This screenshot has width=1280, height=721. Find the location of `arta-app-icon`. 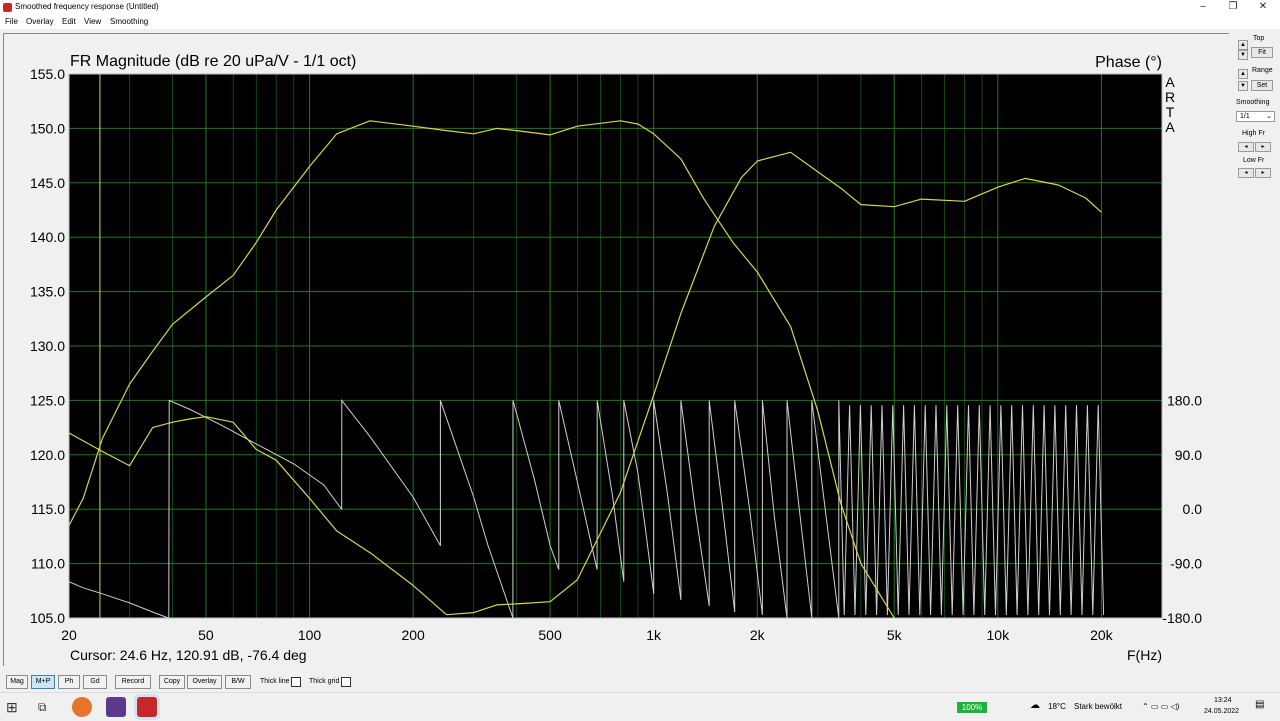

arta-app-icon is located at coordinates (7, 7).